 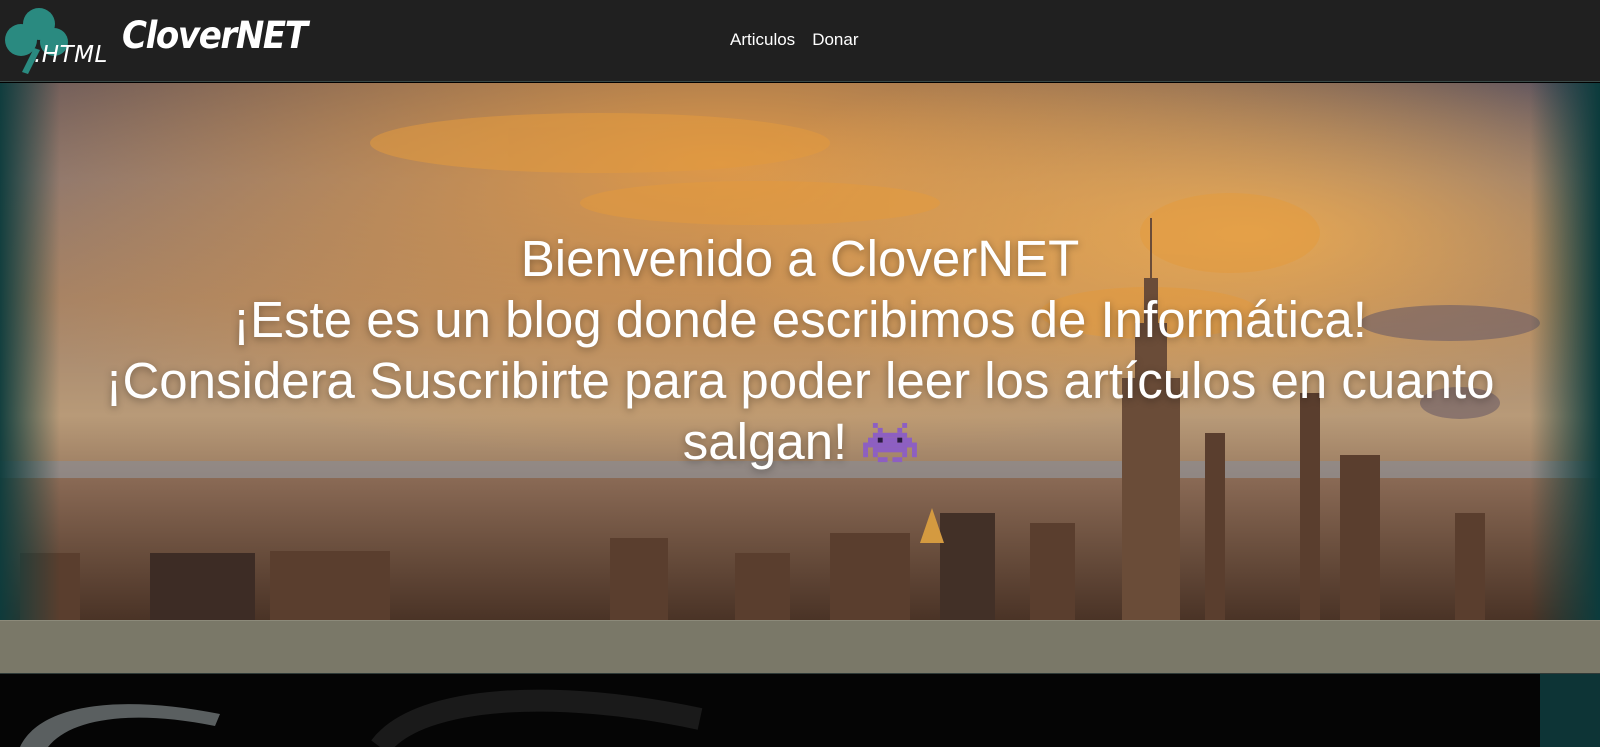 I want to click on decorative-background, so click(x=810, y=710).